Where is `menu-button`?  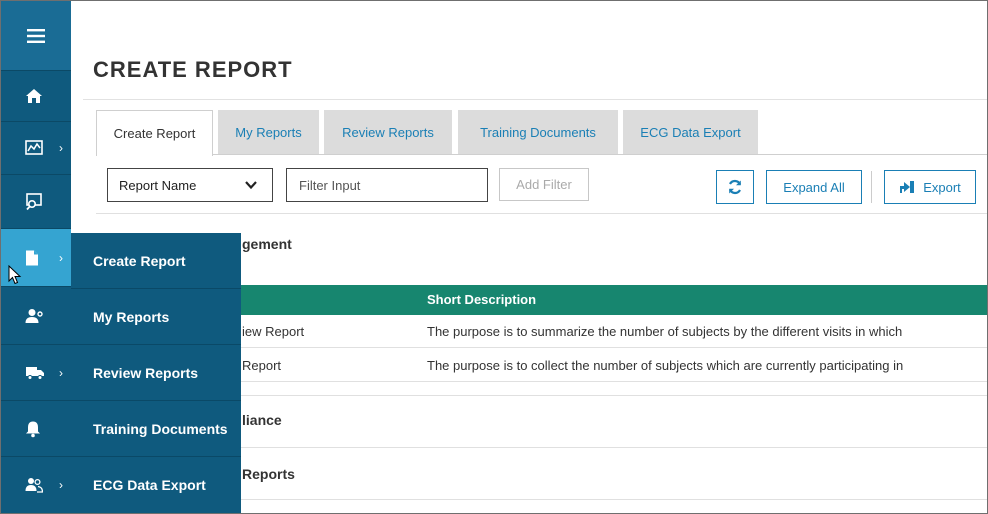 menu-button is located at coordinates (36, 36).